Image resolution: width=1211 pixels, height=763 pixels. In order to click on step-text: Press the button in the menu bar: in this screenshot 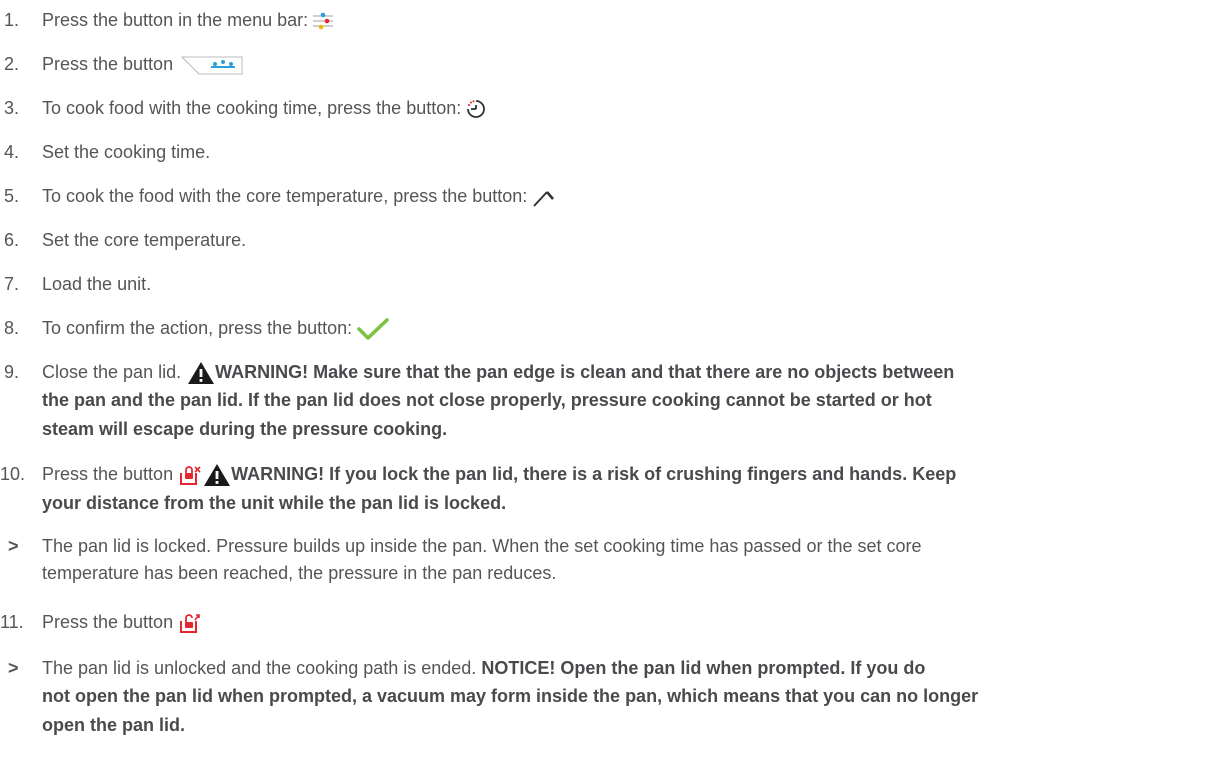, I will do `click(175, 20)`.